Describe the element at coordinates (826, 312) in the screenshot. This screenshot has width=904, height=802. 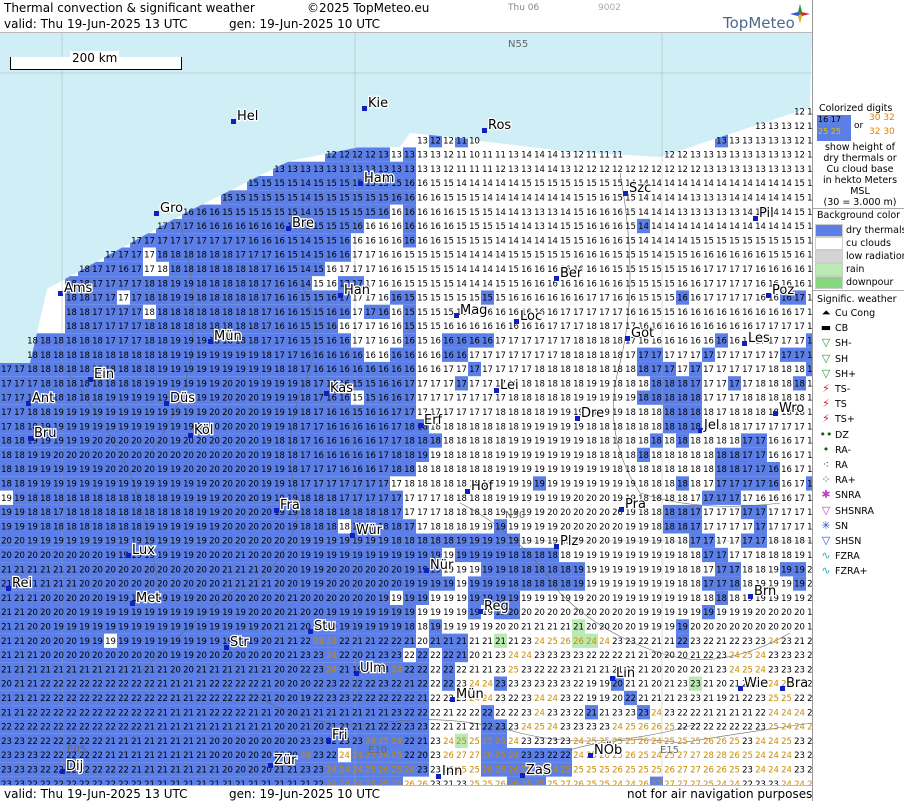
I see `cu-cong-icon: ⏶` at that location.